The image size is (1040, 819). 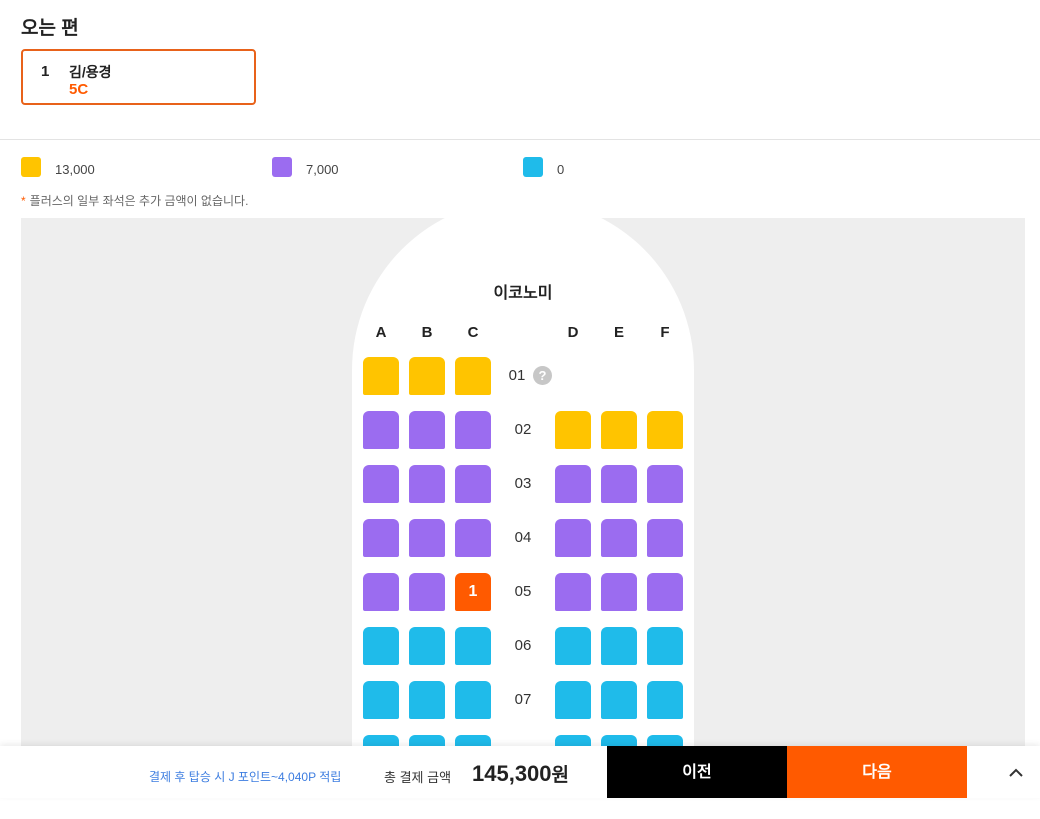 I want to click on seat-07B, so click(x=427, y=700).